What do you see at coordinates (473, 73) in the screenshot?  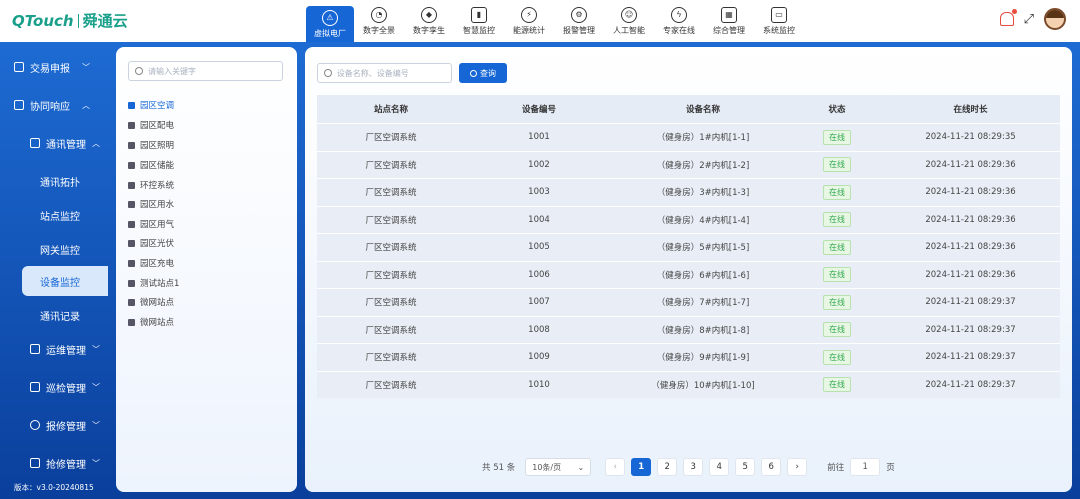 I see `search-icon` at bounding box center [473, 73].